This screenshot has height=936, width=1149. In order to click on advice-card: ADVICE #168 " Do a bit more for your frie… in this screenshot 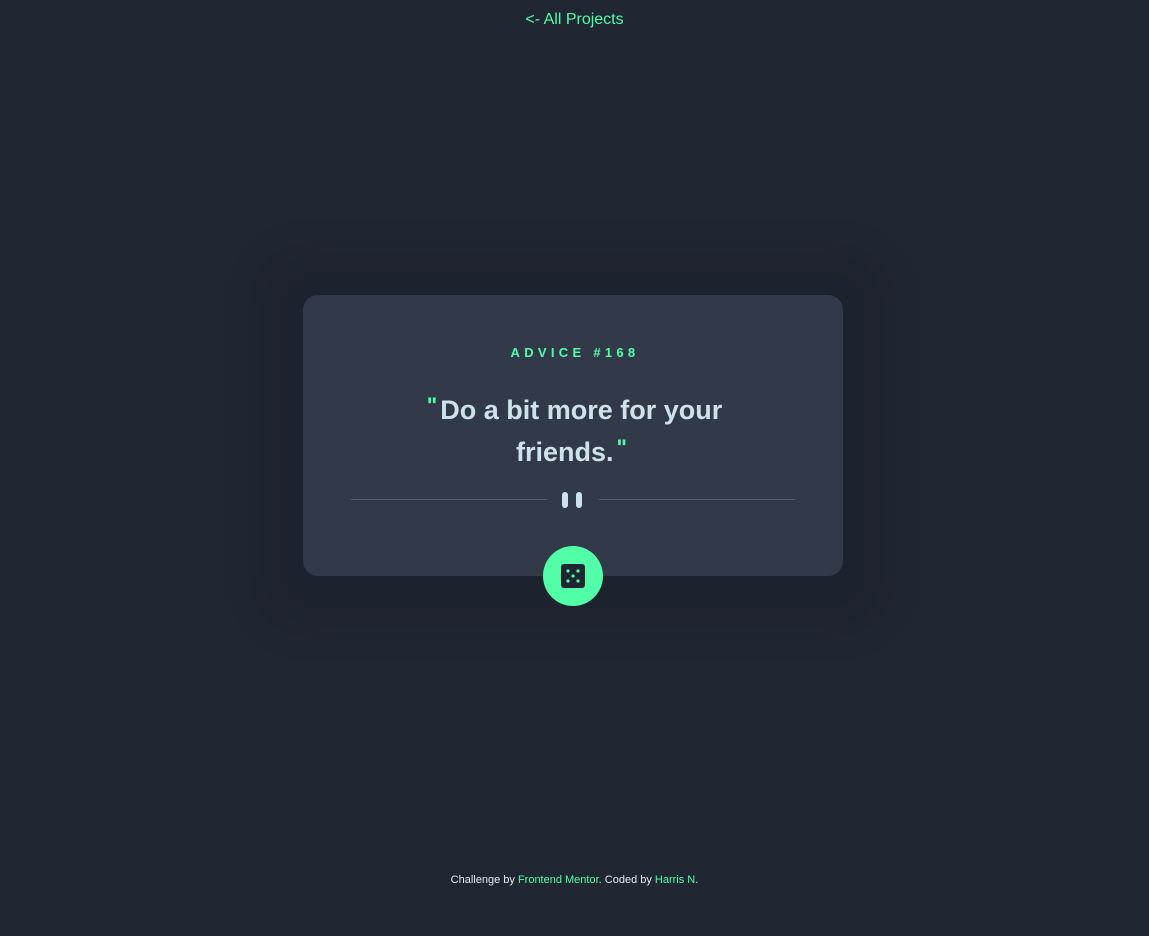, I will do `click(573, 435)`.